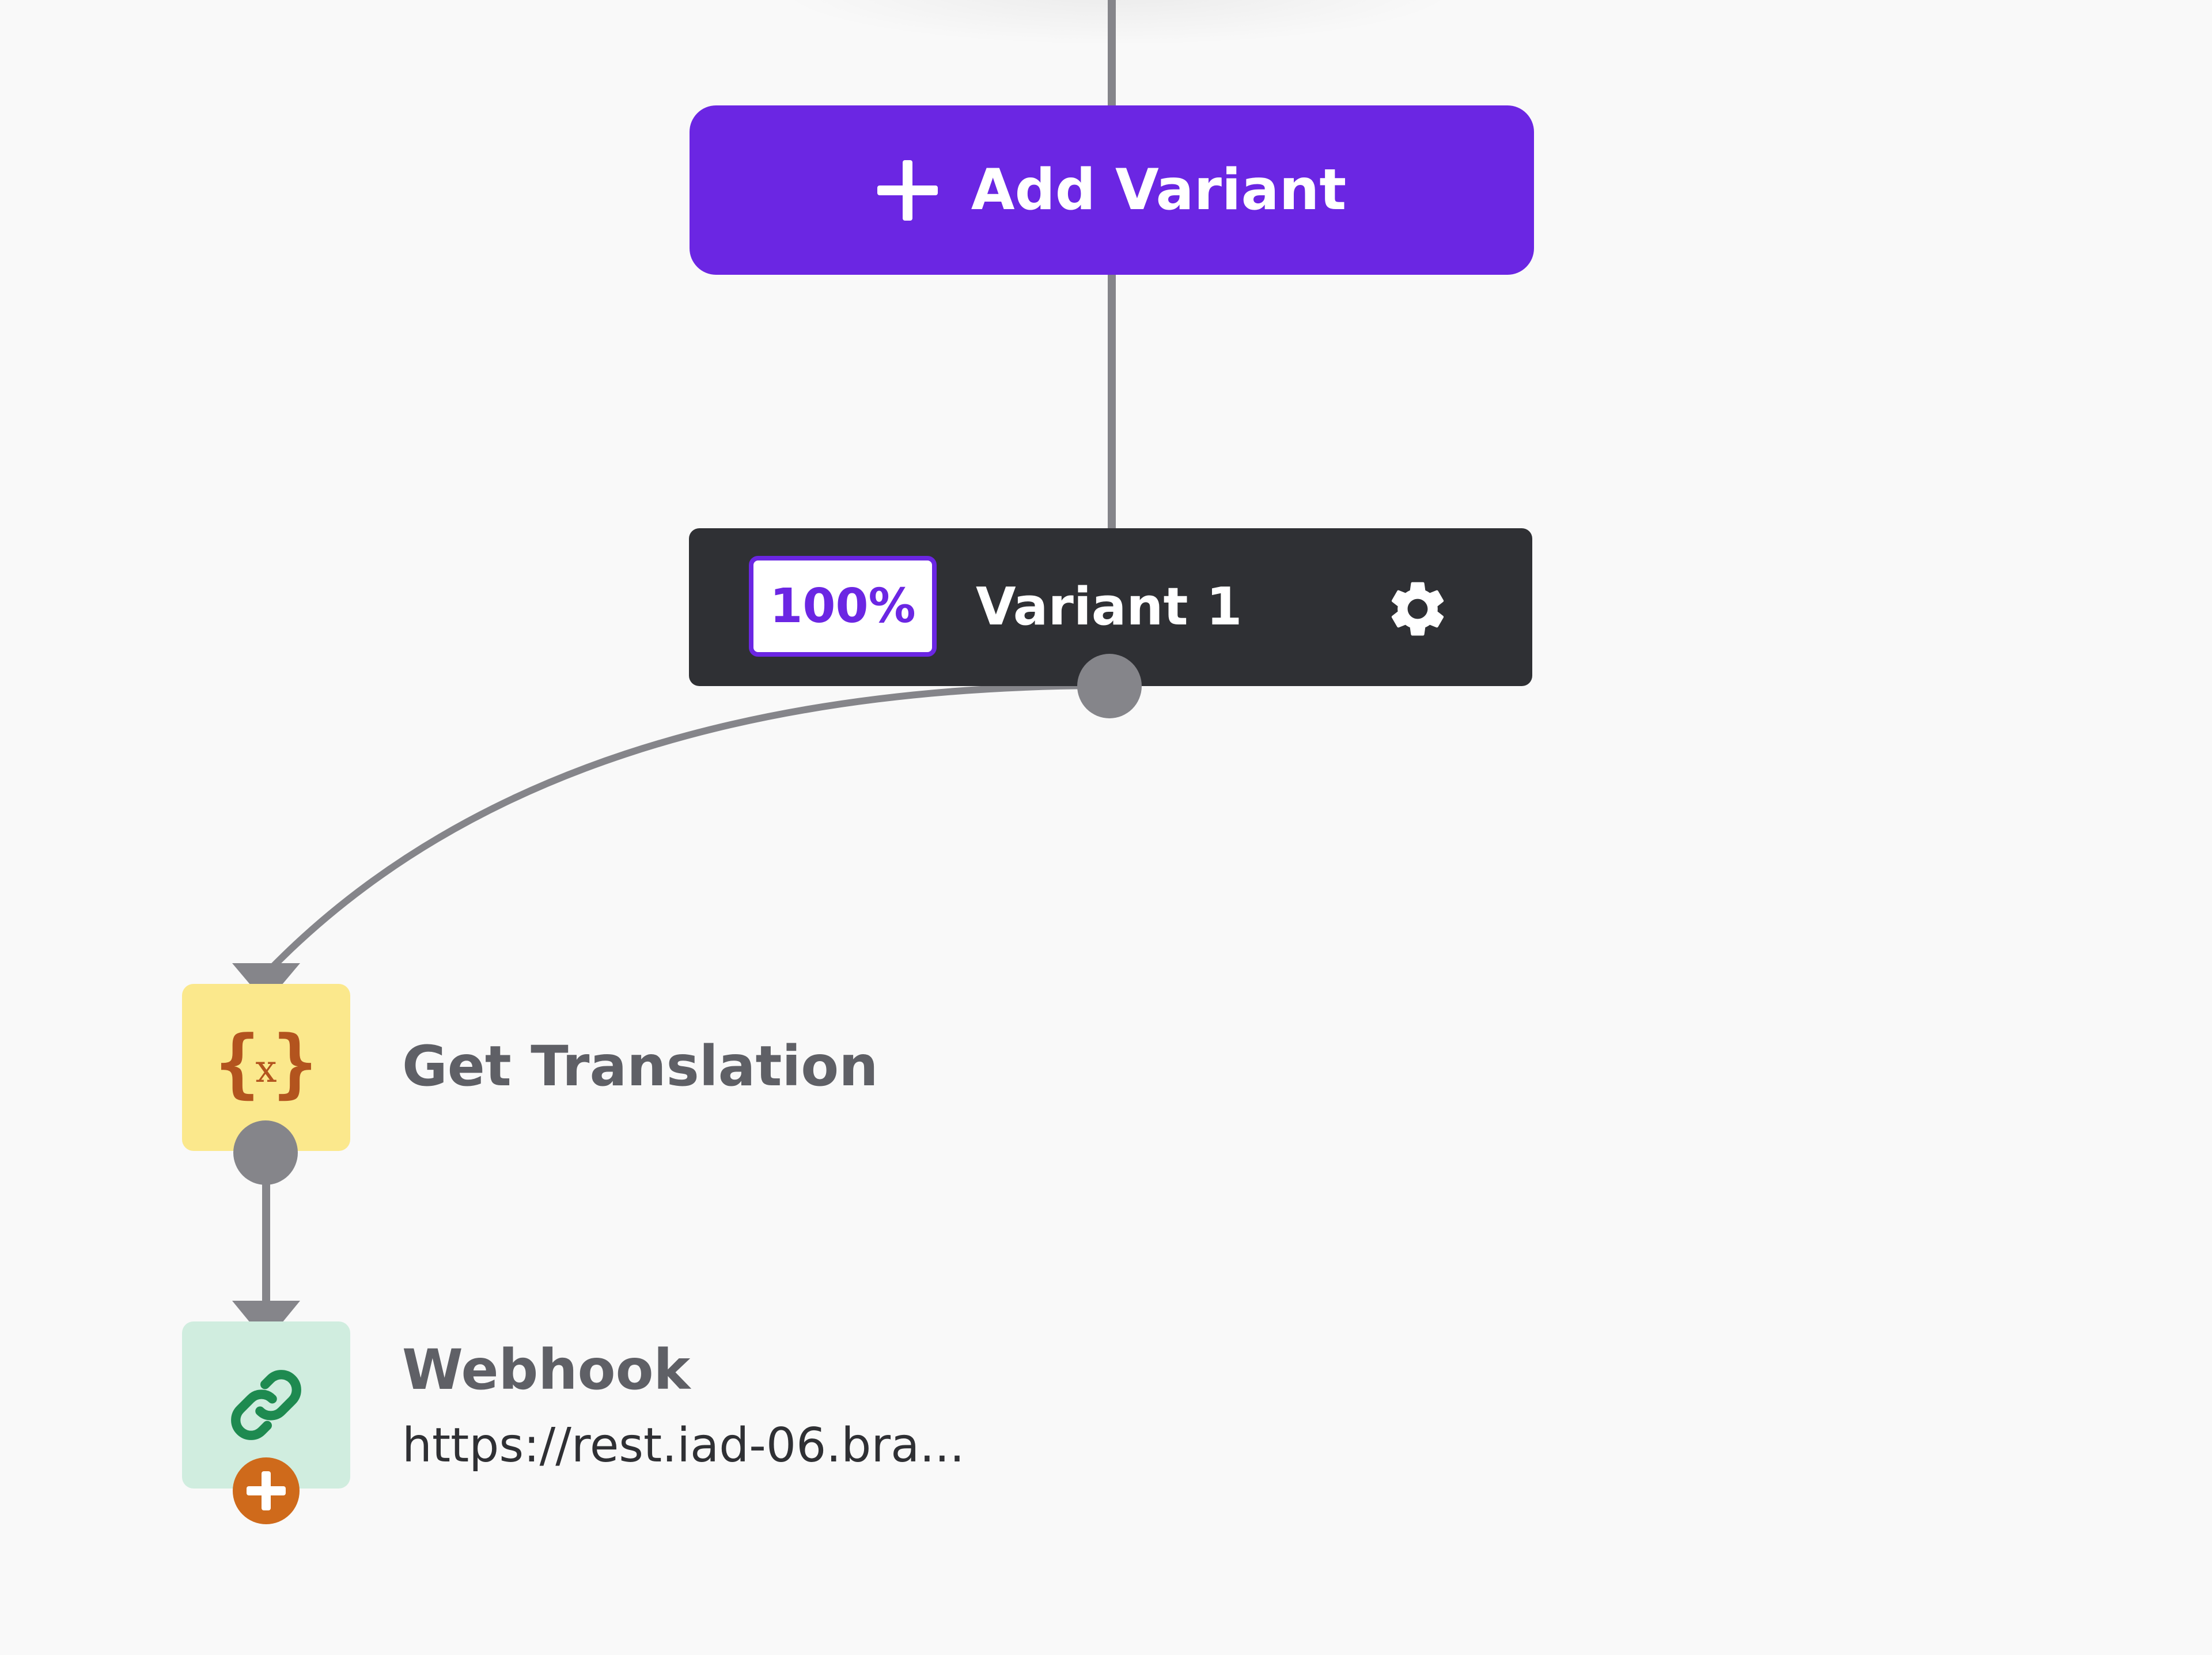 The height and width of the screenshot is (1655, 2212). I want to click on add-variant-button: Add Variant, so click(1112, 190).